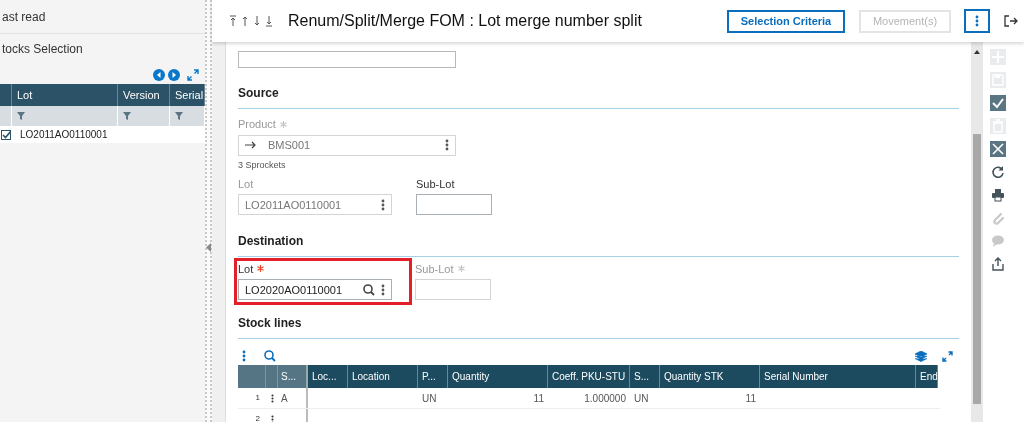 Image resolution: width=1024 pixels, height=422 pixels. I want to click on next-icon, so click(174, 75).